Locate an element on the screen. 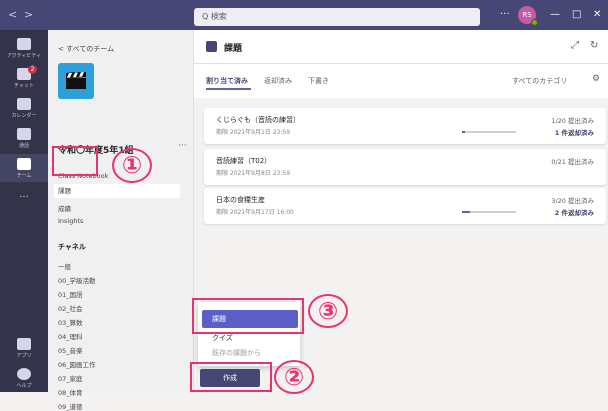 The image size is (608, 411). assignment-card: 音読練習（T02） 期限 2021年9月8日 23:59 0/21 提出済み is located at coordinates (405, 167).